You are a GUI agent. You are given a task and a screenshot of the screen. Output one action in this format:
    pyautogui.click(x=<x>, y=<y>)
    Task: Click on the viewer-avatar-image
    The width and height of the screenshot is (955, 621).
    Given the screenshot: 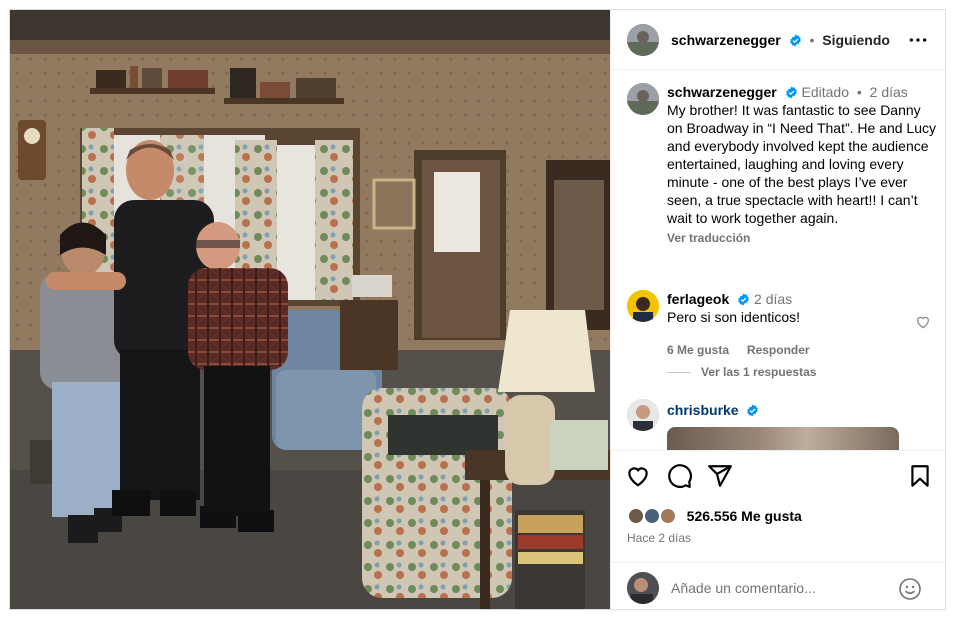 What is the action you would take?
    pyautogui.click(x=643, y=588)
    